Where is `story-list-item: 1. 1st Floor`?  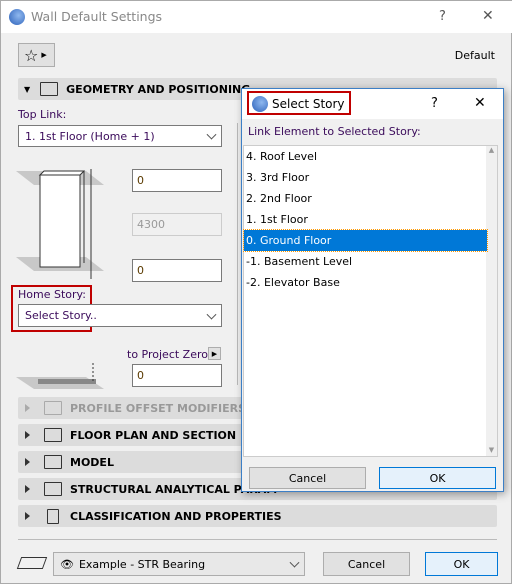
story-list-item: 1. 1st Floor is located at coordinates (365, 219).